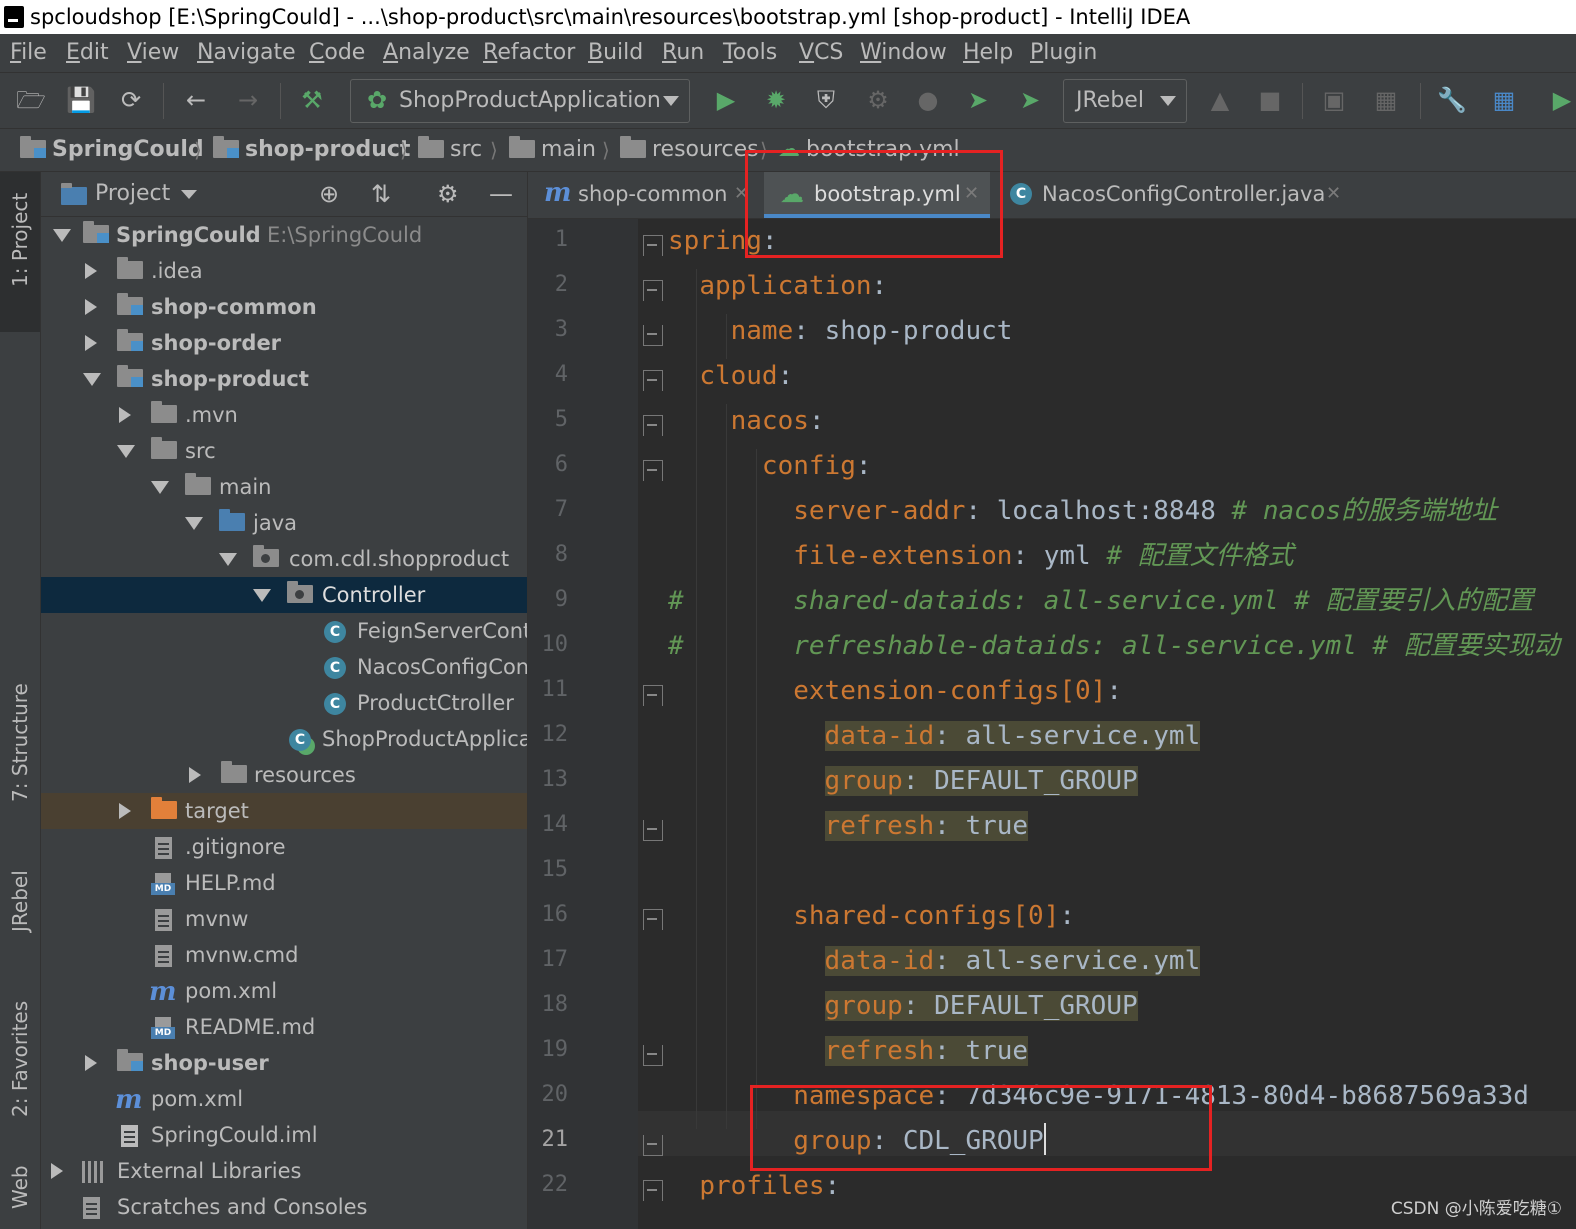 The width and height of the screenshot is (1576, 1229). What do you see at coordinates (978, 100) in the screenshot?
I see `jrebel-run-icon: ➤` at bounding box center [978, 100].